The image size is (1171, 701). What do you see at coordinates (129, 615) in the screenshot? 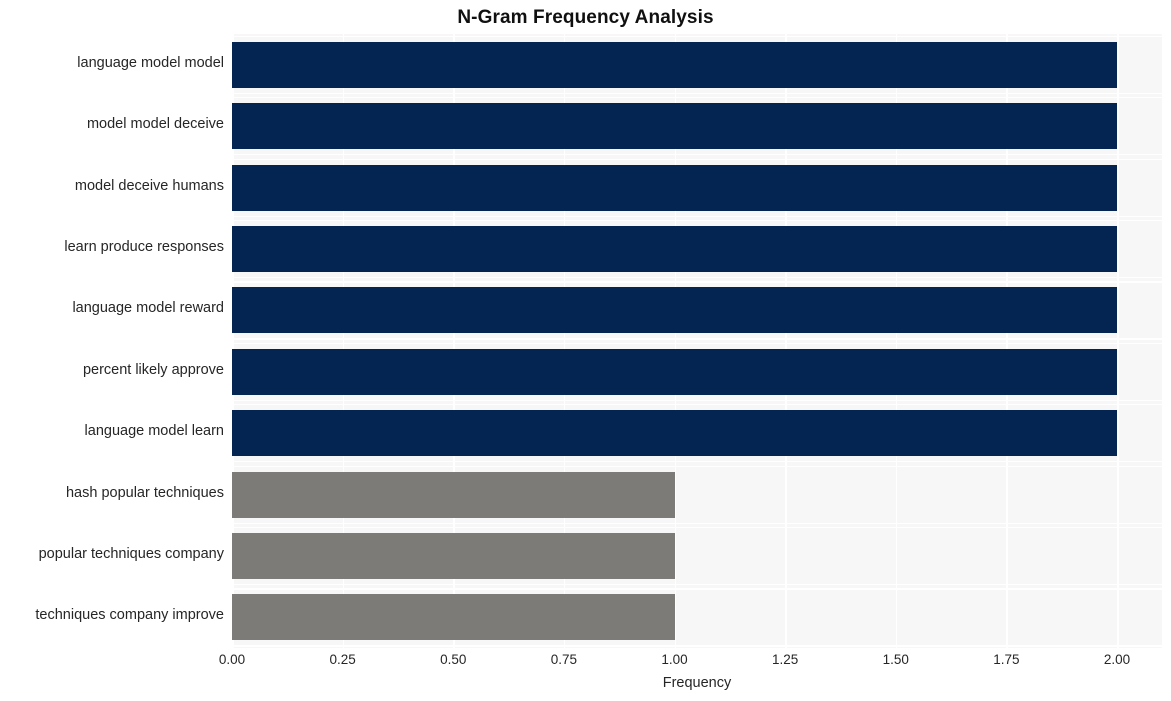
I see `y-axis-tick-label: techniques company improve` at bounding box center [129, 615].